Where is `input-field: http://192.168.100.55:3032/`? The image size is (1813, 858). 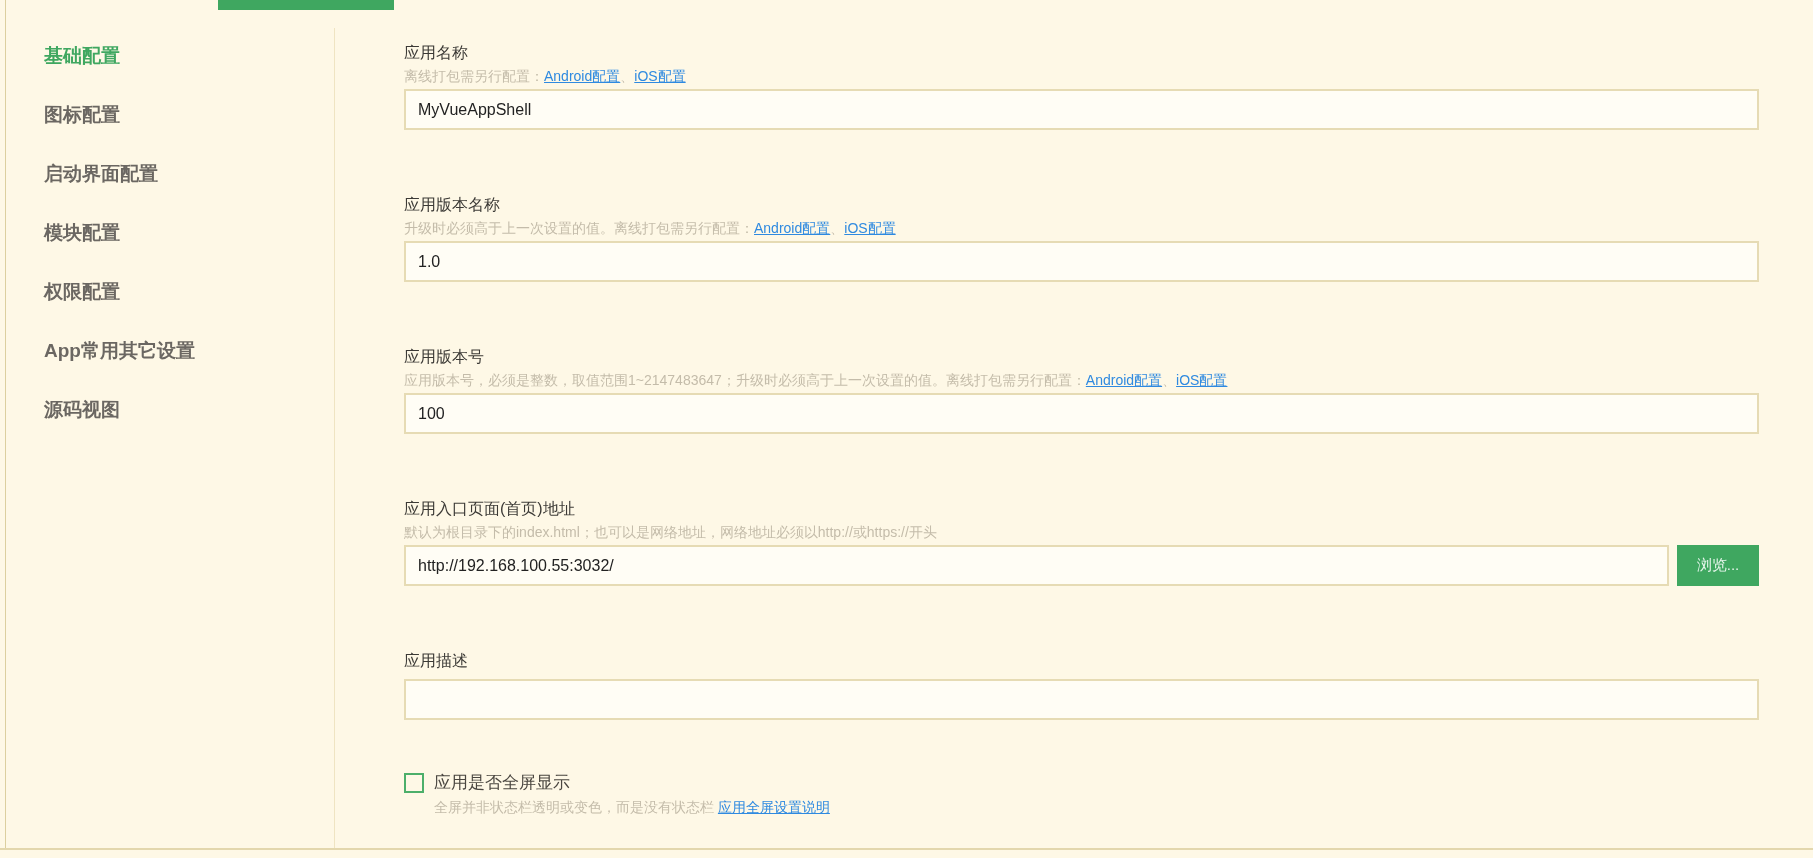 input-field: http://192.168.100.55:3032/ is located at coordinates (1036, 565).